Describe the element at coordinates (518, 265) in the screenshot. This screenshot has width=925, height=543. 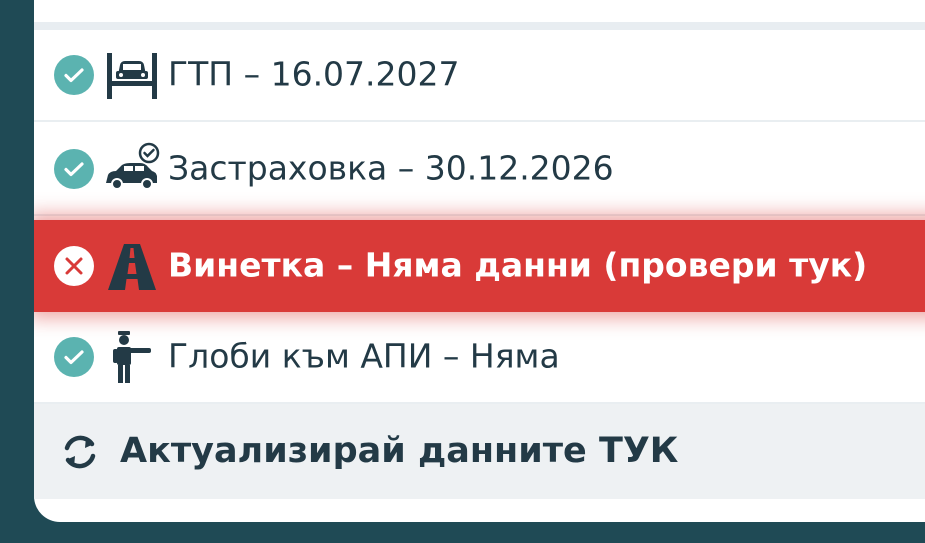
I see `check-label: Винетка – Няма данни (провери тук)` at that location.